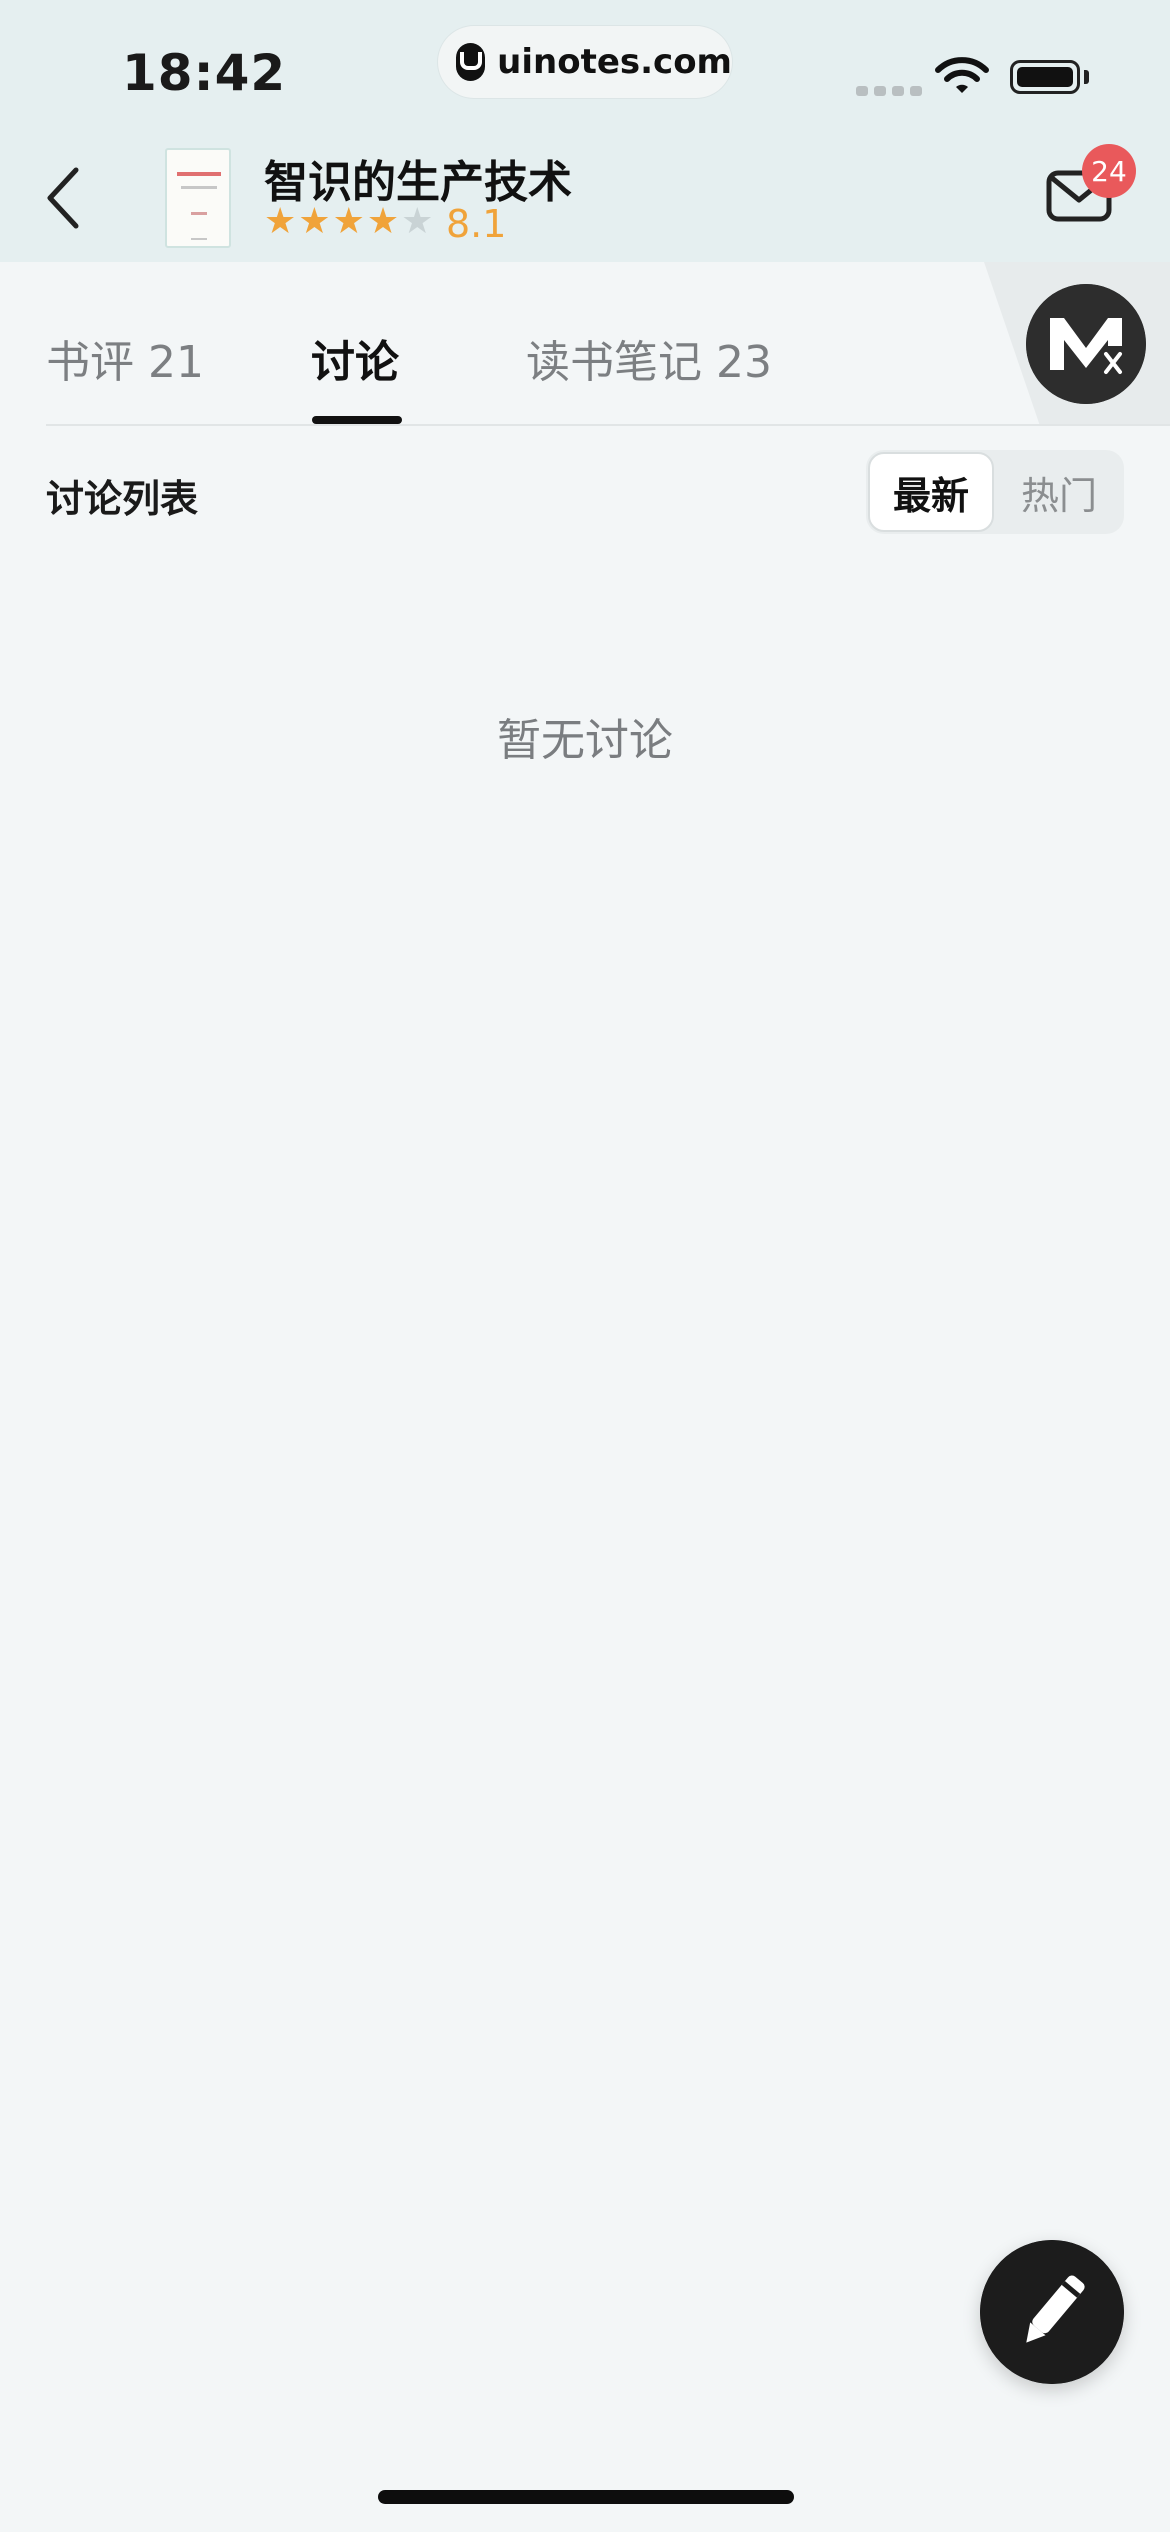 The height and width of the screenshot is (2532, 1170). I want to click on compose-pen-icon, so click(1052, 2312).